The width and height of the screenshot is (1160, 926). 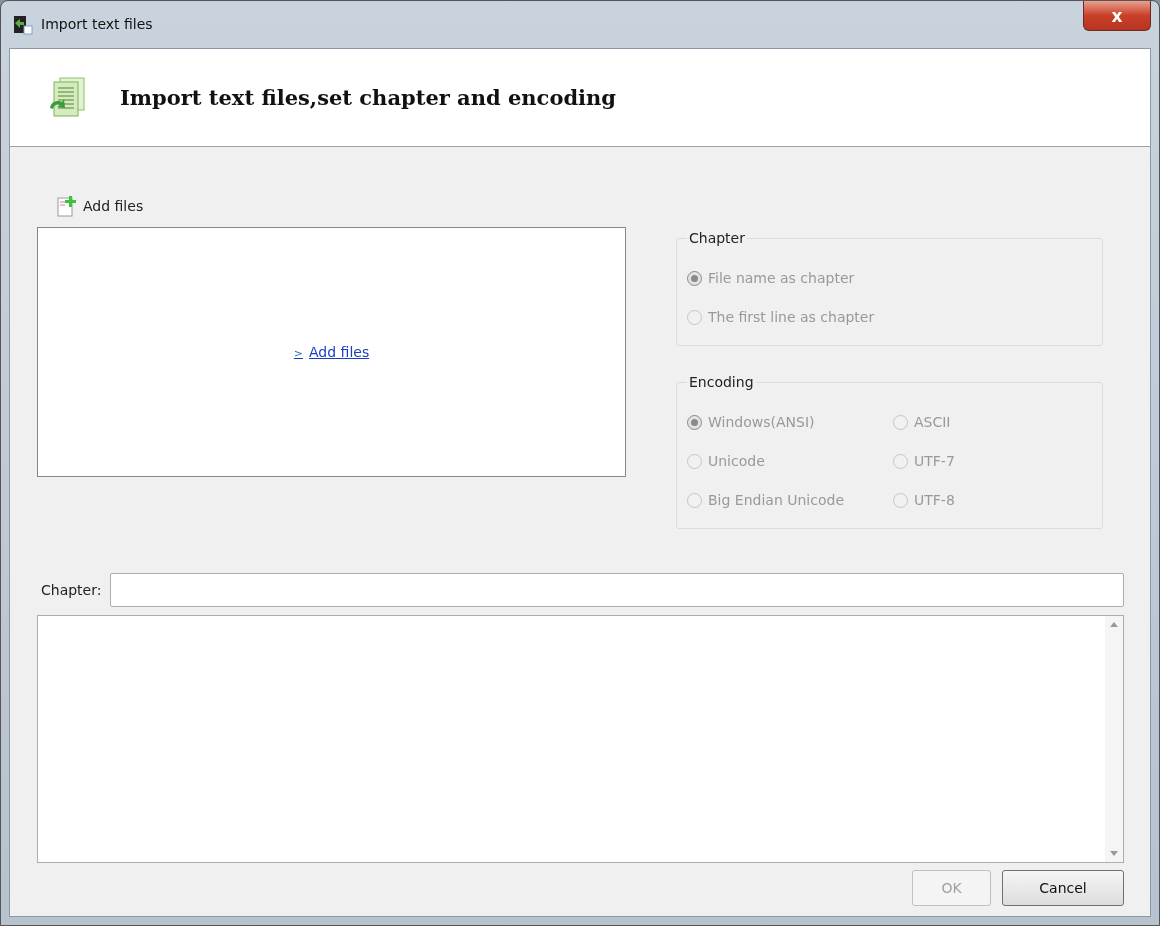 What do you see at coordinates (71, 590) in the screenshot?
I see `chapter-label: Chapter:` at bounding box center [71, 590].